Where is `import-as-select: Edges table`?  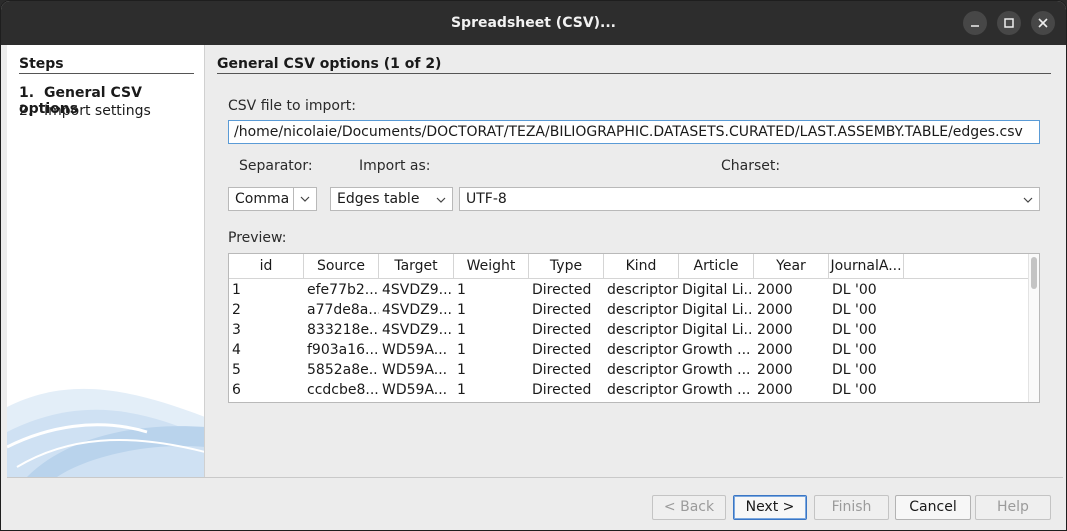 import-as-select: Edges table is located at coordinates (391, 199).